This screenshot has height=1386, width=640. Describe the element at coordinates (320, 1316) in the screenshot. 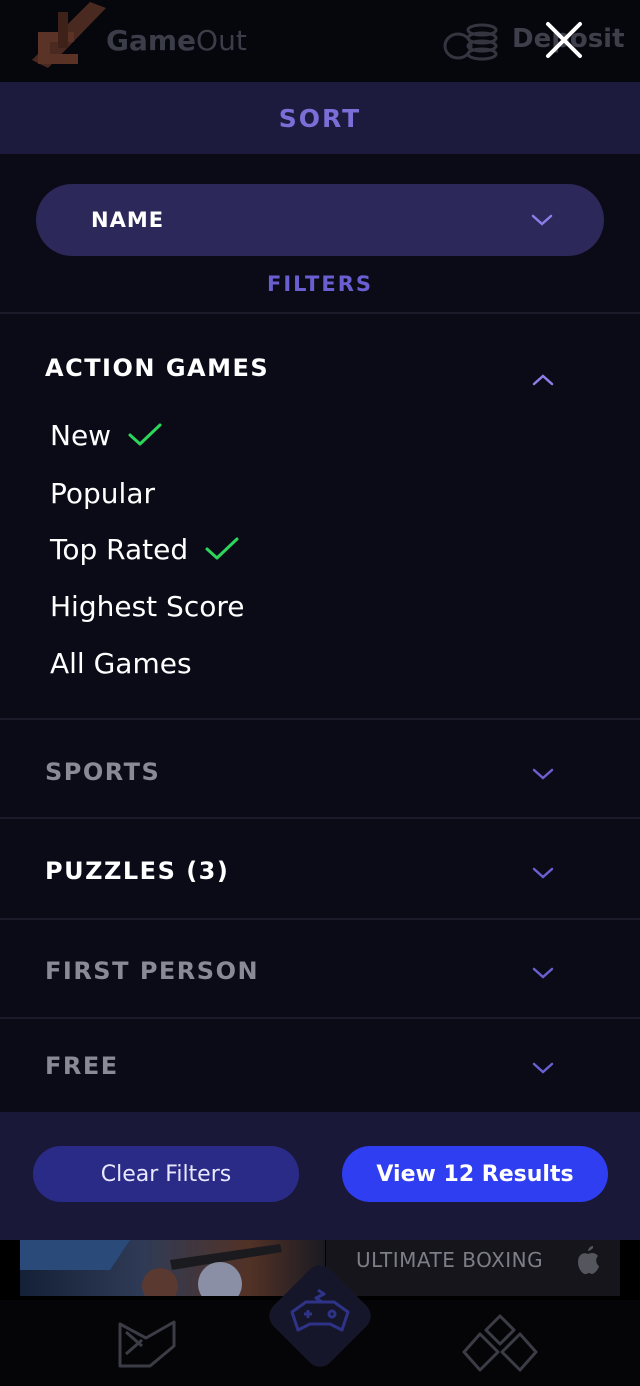

I see `gamepad-icon` at that location.